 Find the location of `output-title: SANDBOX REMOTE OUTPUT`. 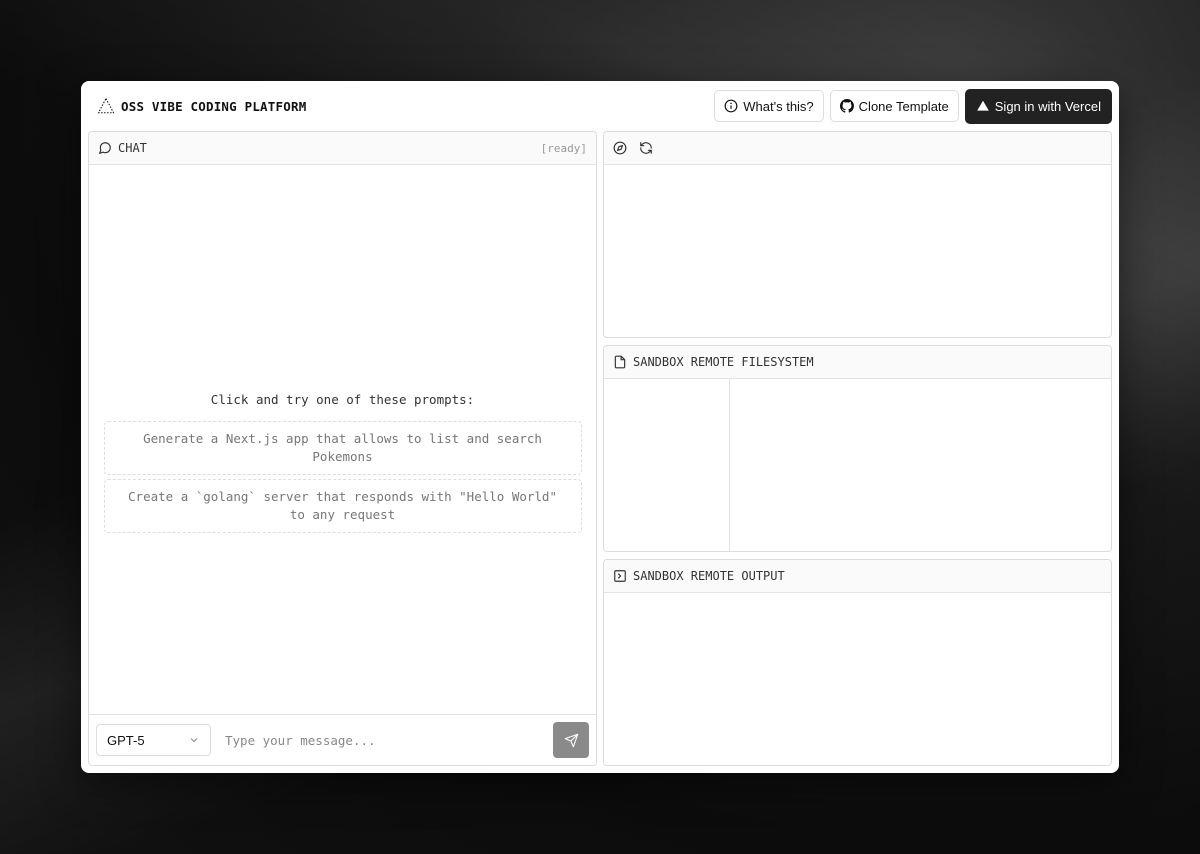

output-title: SANDBOX REMOTE OUTPUT is located at coordinates (709, 576).